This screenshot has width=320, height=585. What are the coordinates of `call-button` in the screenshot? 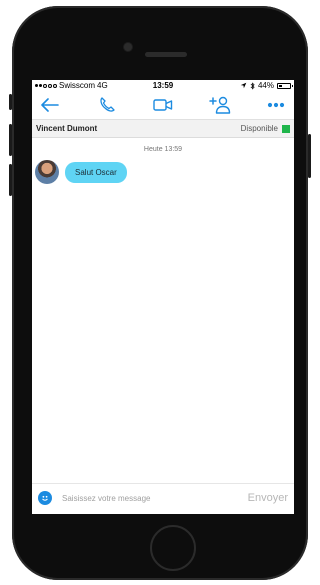 It's located at (107, 105).